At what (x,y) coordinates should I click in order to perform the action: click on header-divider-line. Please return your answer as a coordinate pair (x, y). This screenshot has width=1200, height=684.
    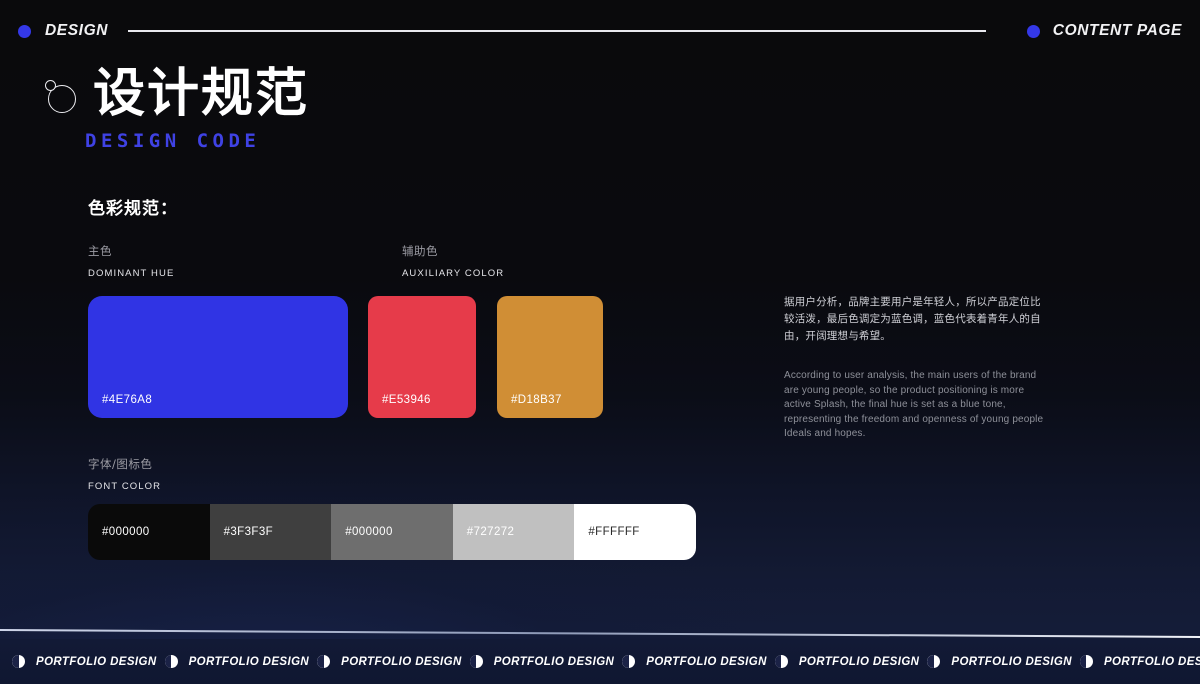
    Looking at the image, I should click on (557, 31).